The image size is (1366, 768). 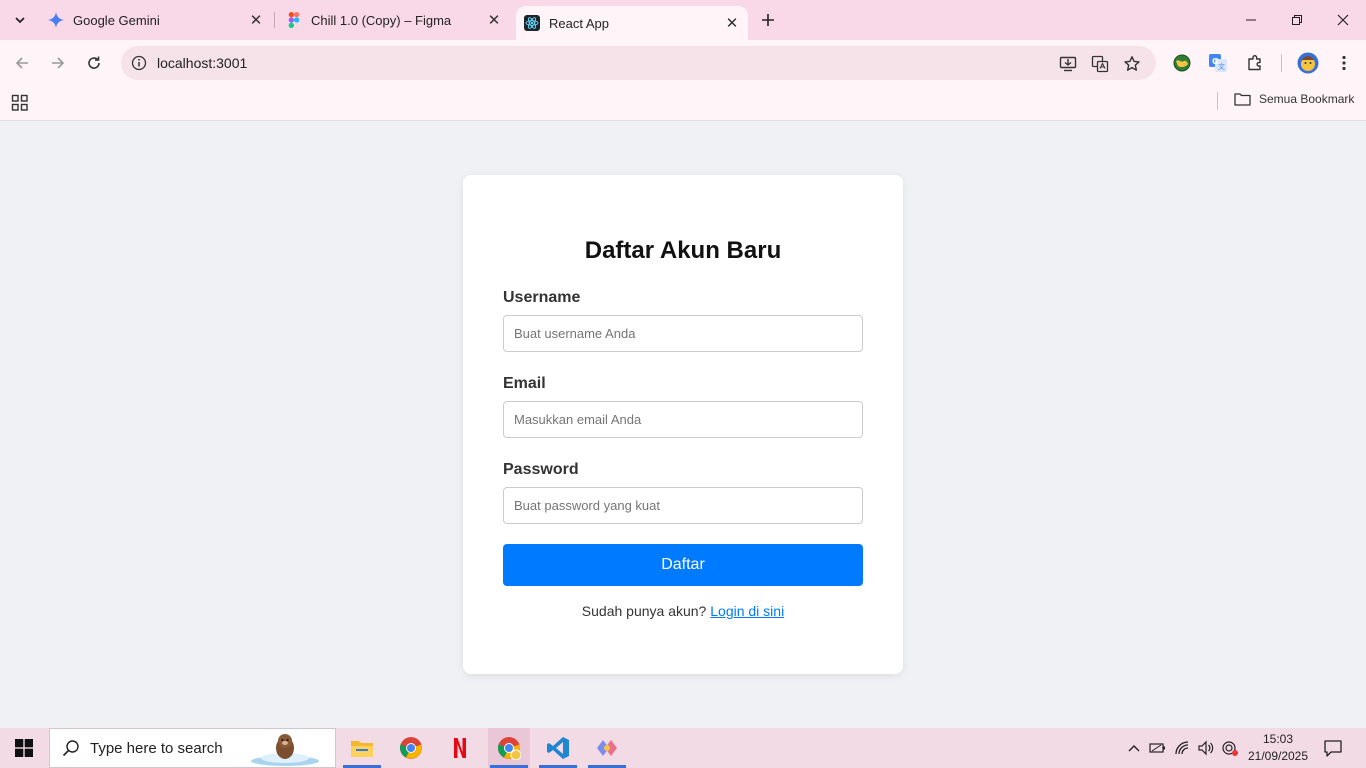 I want to click on taskbar-chrome-profile, so click(x=509, y=748).